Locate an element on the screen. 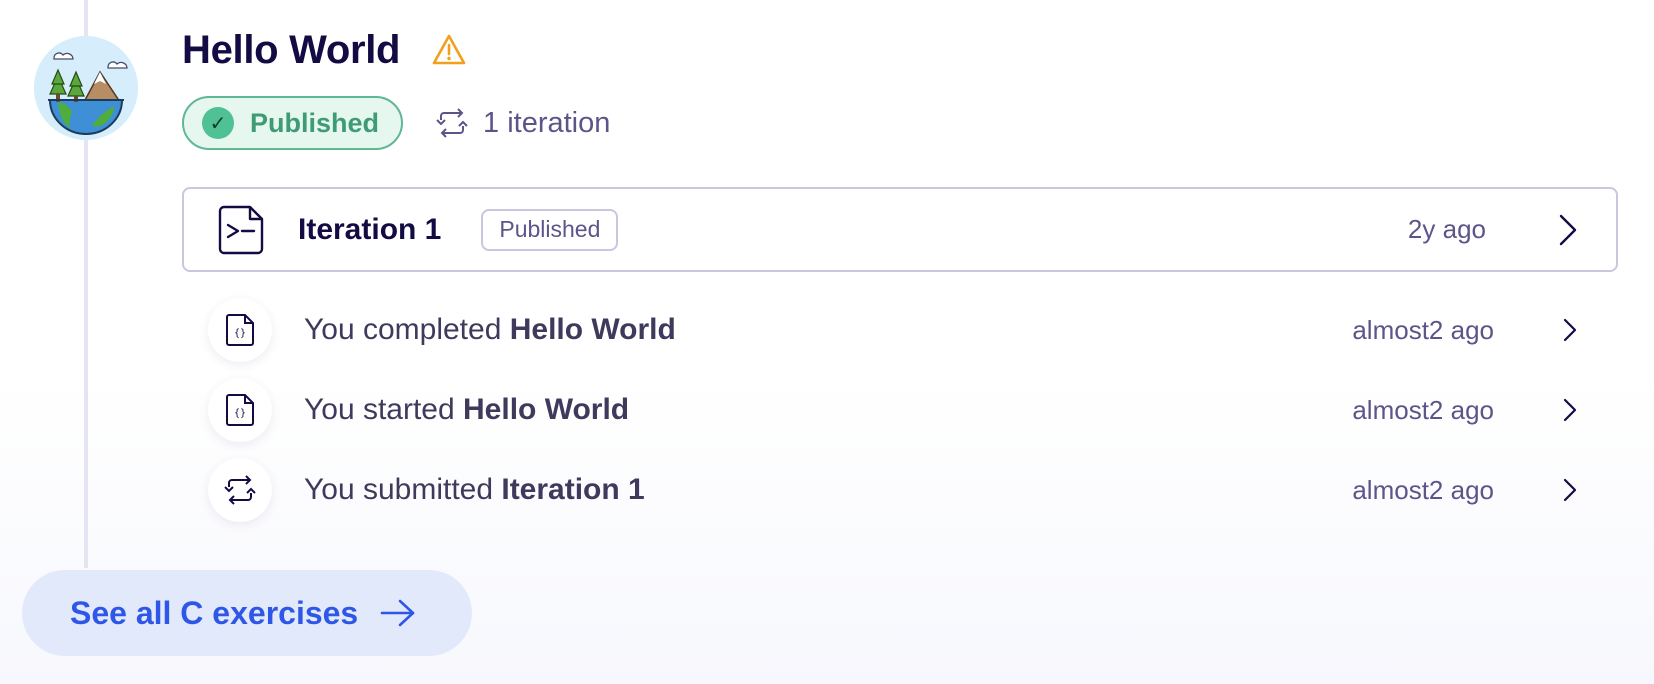 Image resolution: width=1654 pixels, height=684 pixels. activity-row-started: {} You started Hello World almost2 ago is located at coordinates (918, 410).